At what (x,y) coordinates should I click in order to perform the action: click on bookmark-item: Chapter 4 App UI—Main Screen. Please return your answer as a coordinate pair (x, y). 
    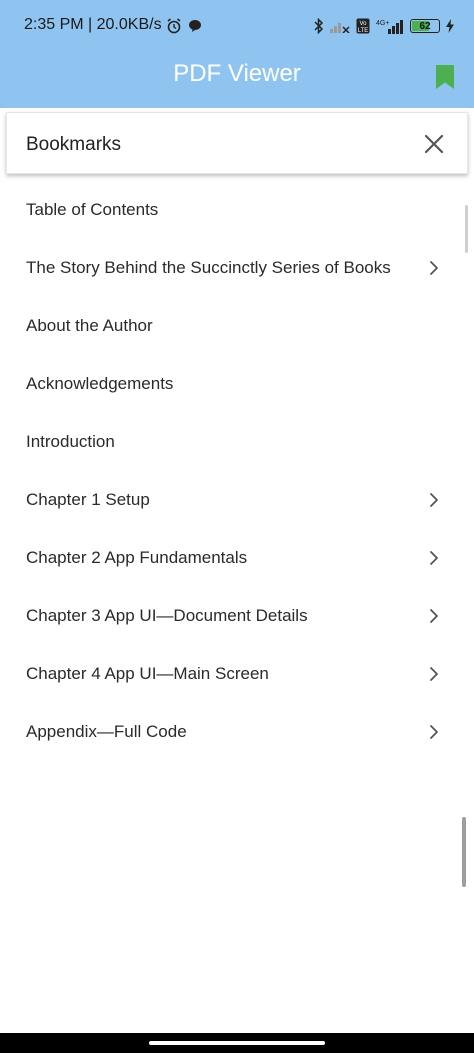
    Looking at the image, I should click on (237, 674).